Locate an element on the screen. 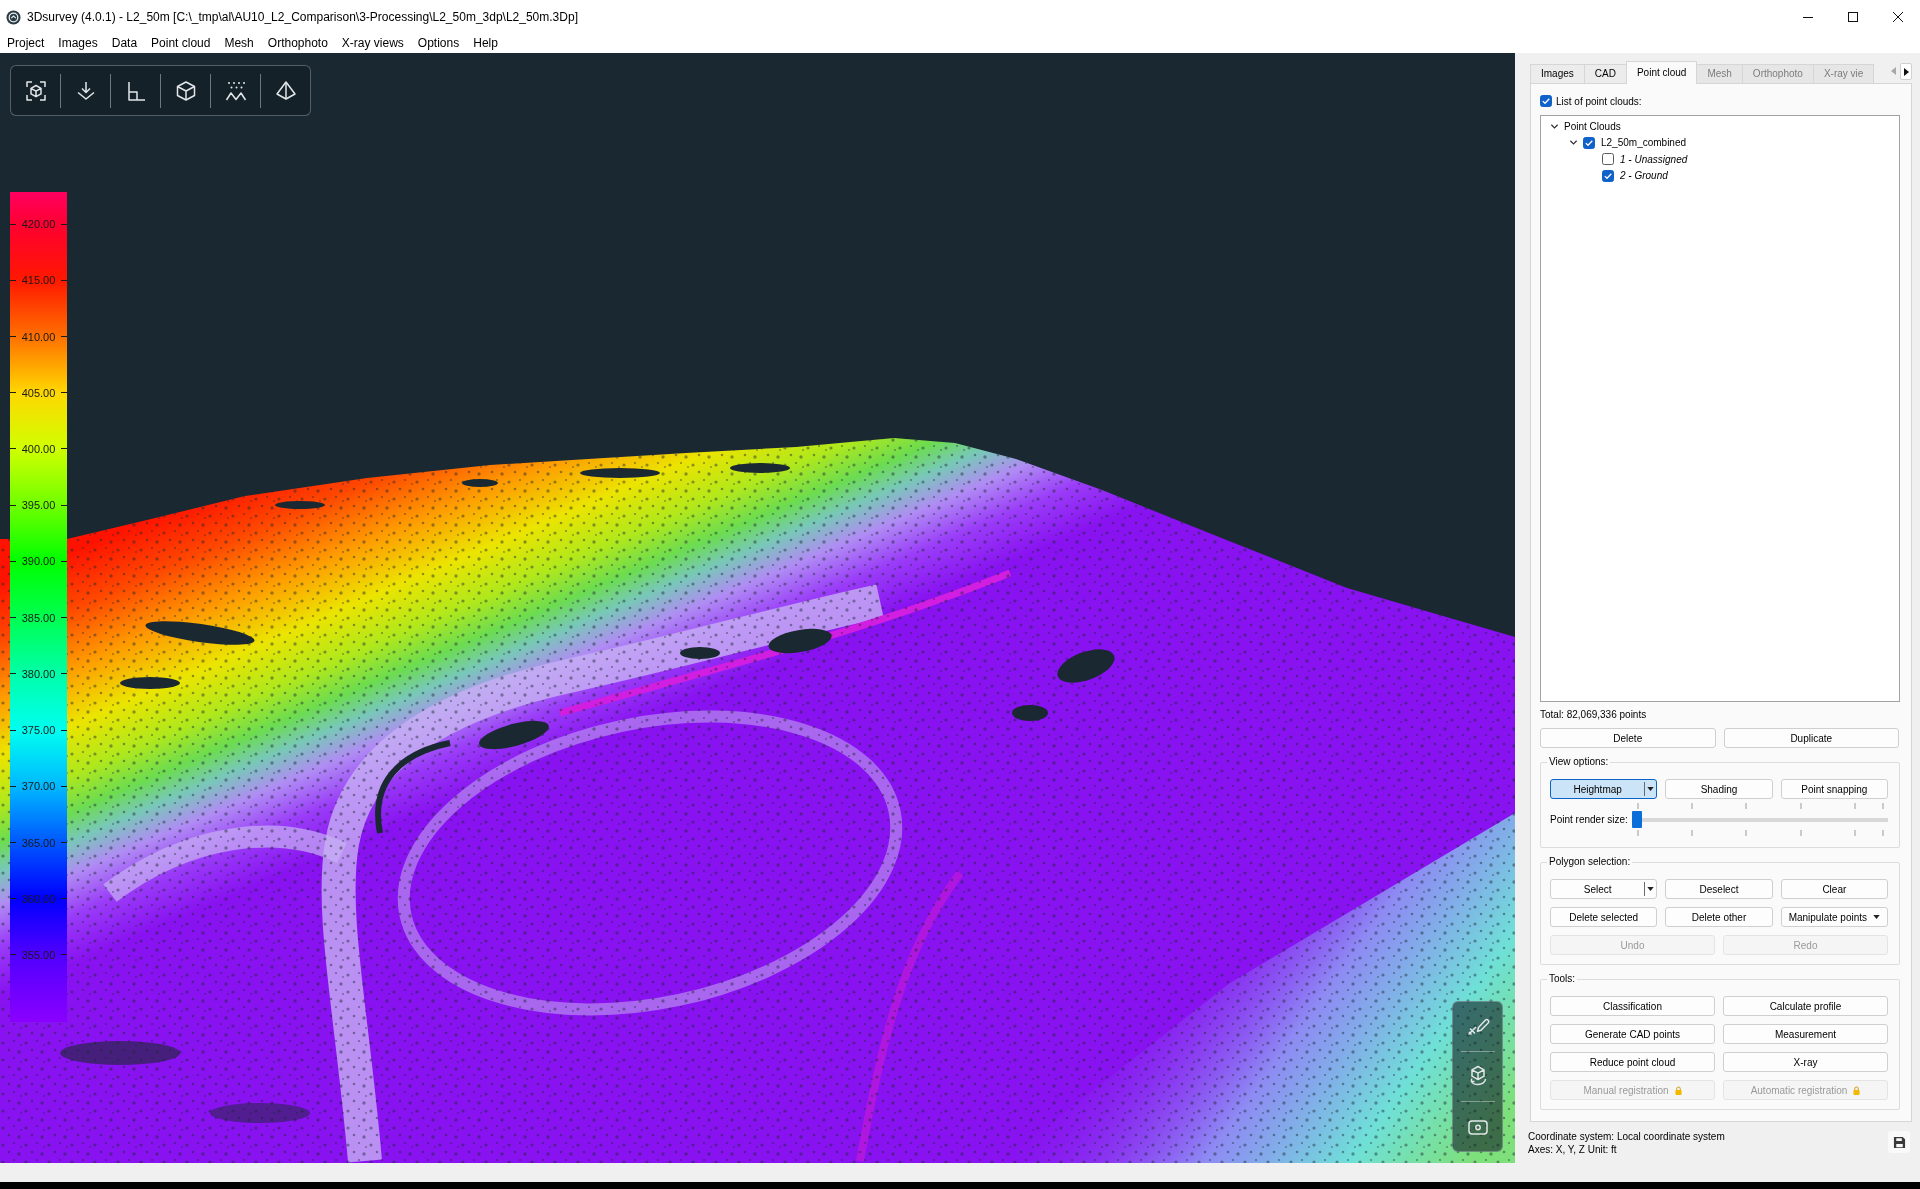 This screenshot has width=1920, height=1189. app-logo-icon is located at coordinates (13, 17).